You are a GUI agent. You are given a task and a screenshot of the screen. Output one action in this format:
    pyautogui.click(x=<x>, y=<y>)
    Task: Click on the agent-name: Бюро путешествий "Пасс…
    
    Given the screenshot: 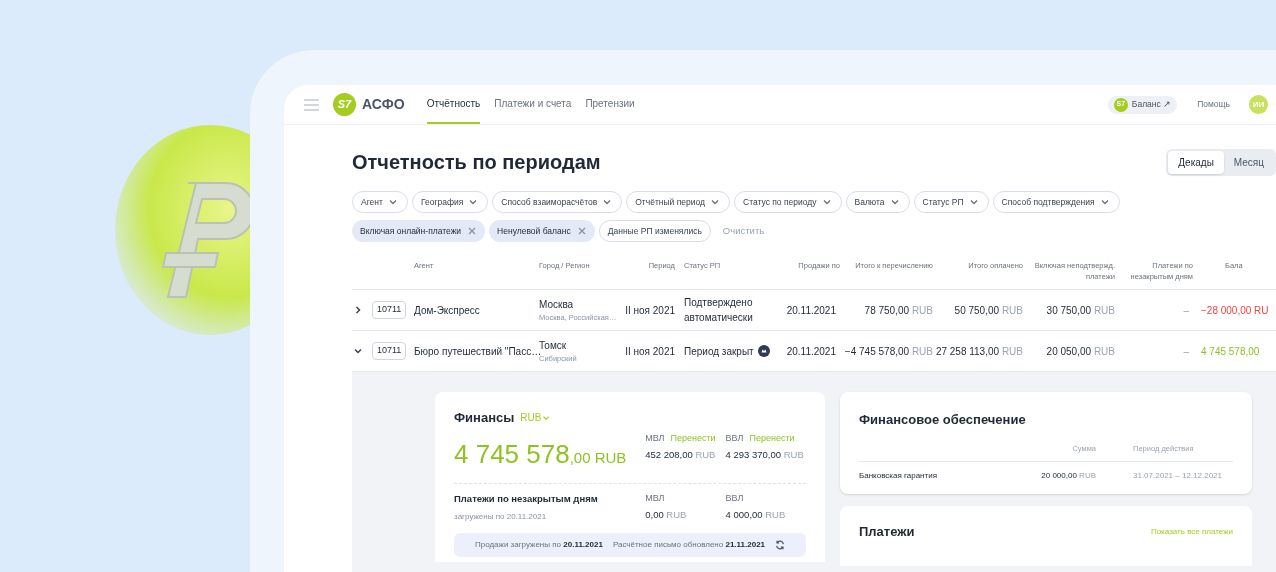 What is the action you would take?
    pyautogui.click(x=478, y=351)
    